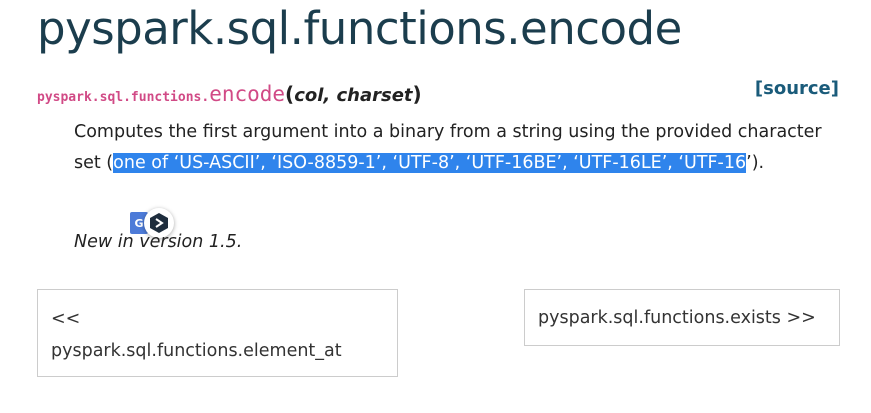 The width and height of the screenshot is (871, 413). What do you see at coordinates (123, 97) in the screenshot?
I see `signature-module: pyspark.sql.functions.` at bounding box center [123, 97].